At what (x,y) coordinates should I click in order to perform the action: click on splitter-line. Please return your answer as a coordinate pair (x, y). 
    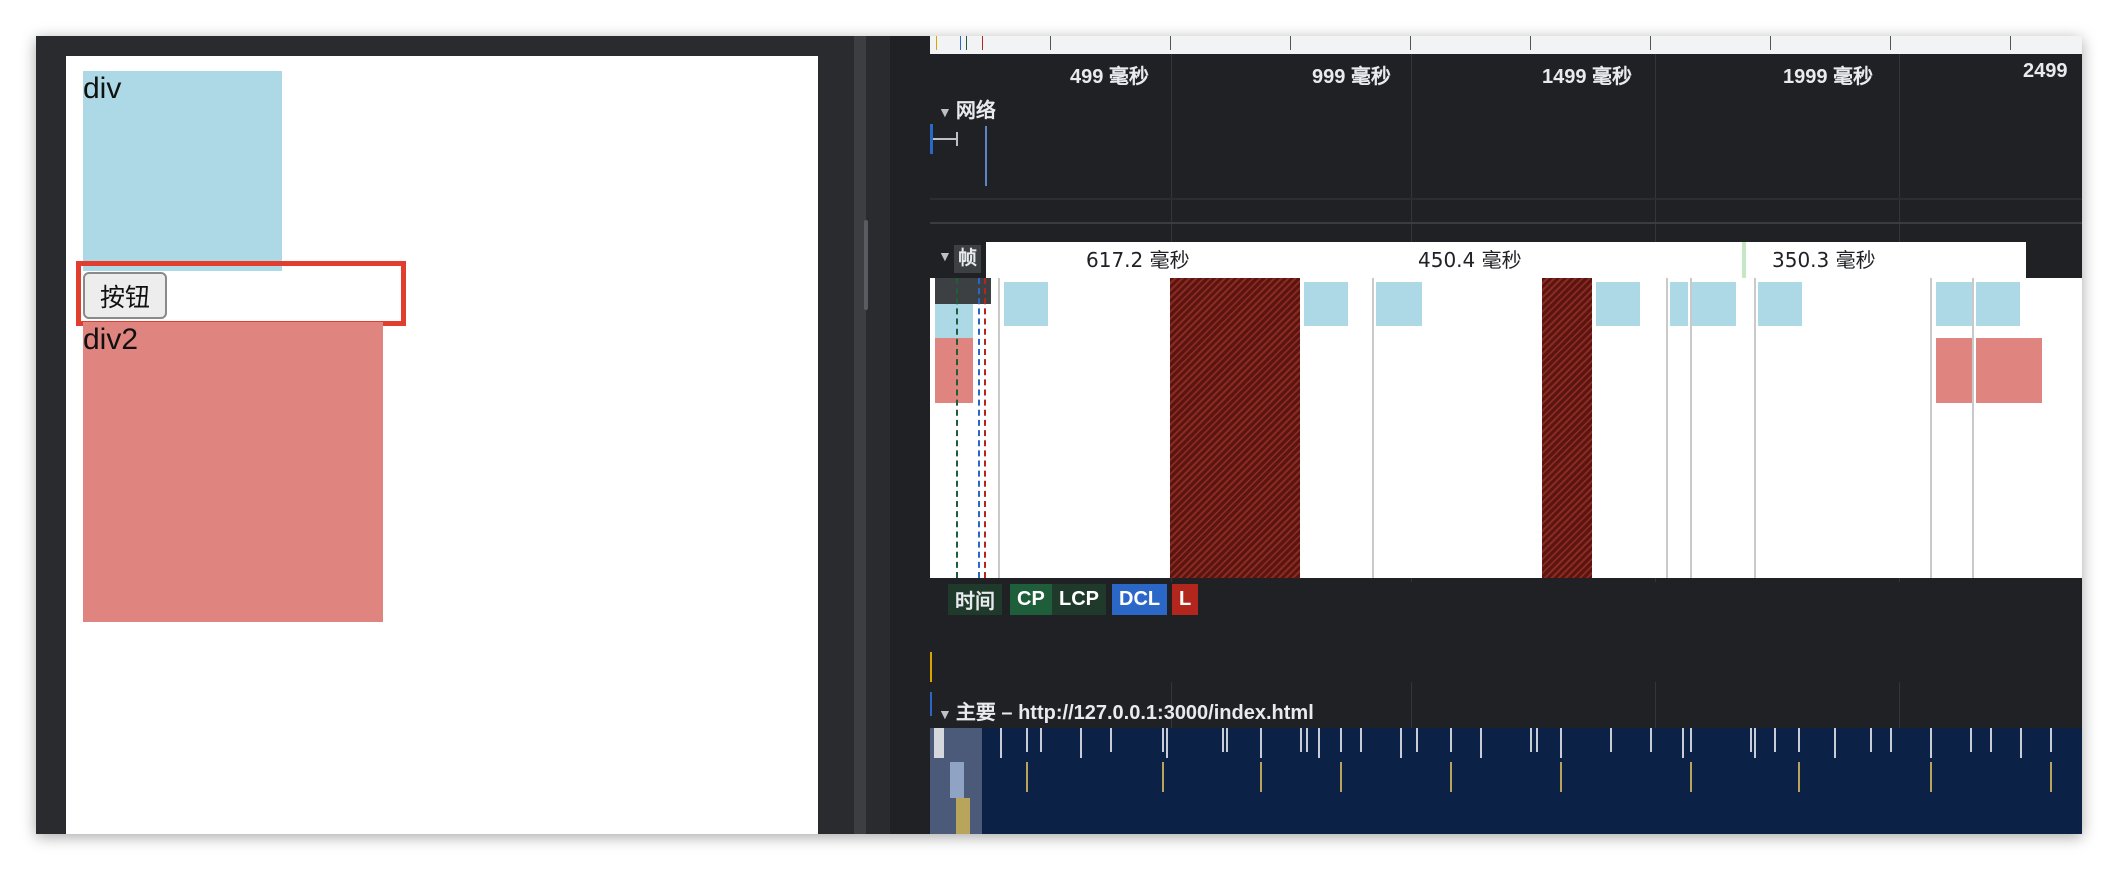
    Looking at the image, I should click on (860, 435).